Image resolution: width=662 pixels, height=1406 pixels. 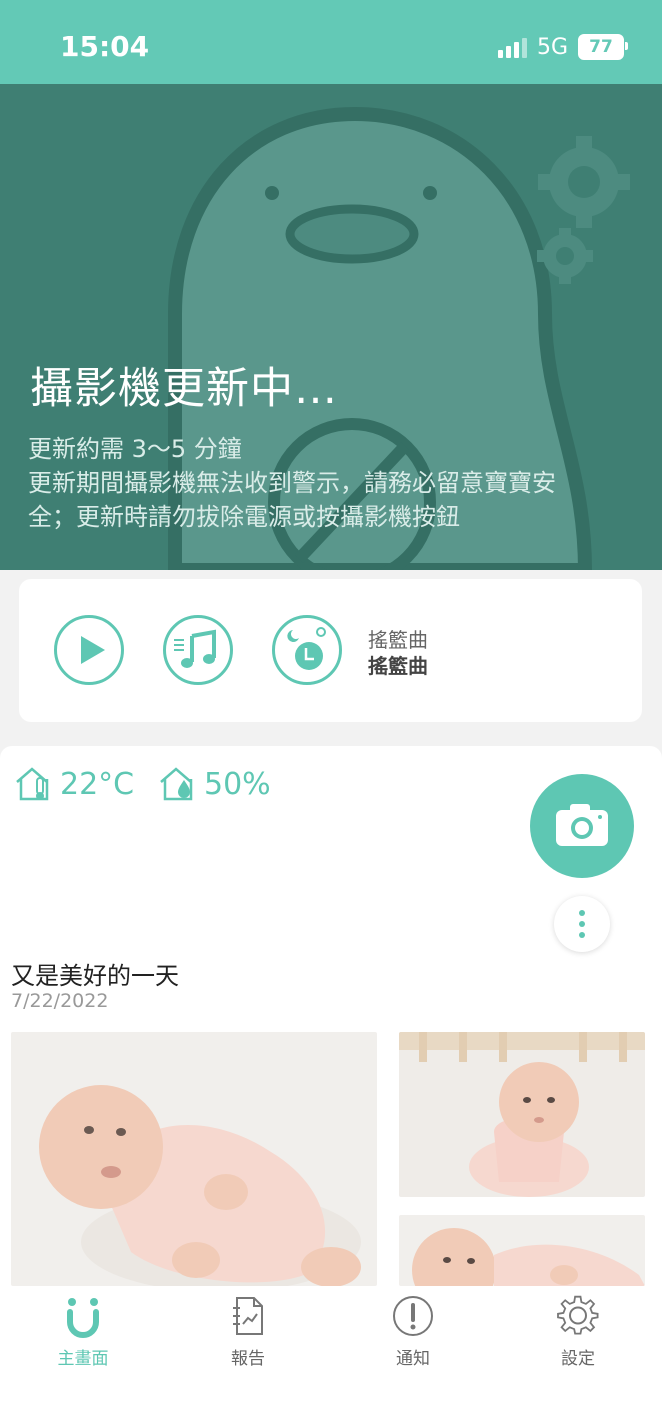 I want to click on snapshot-button, so click(x=582, y=826).